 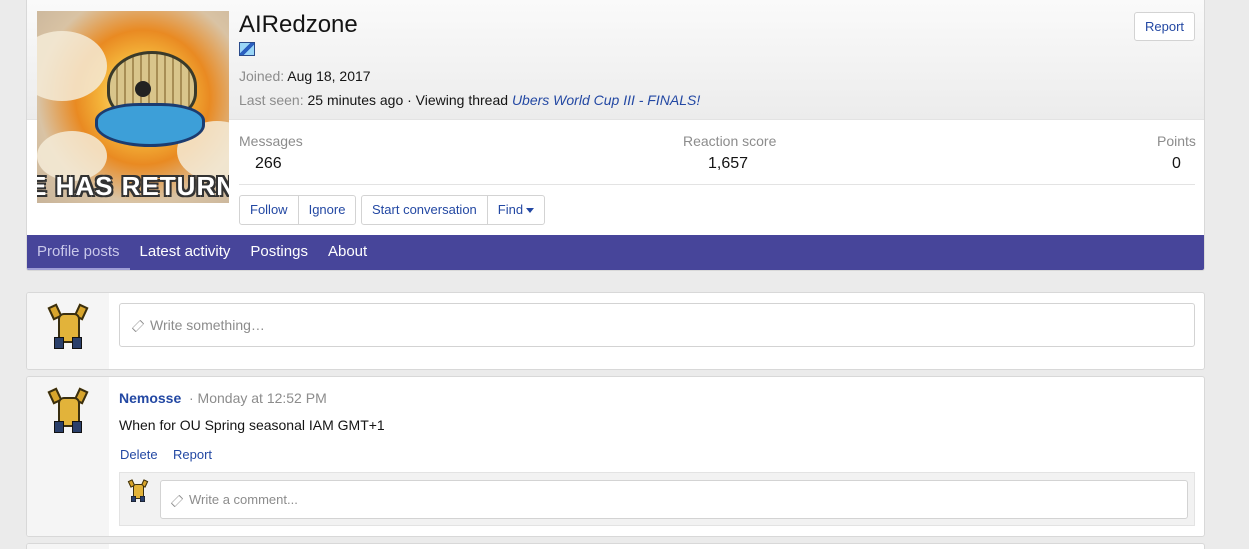 I want to click on tab-about: About, so click(x=347, y=252).